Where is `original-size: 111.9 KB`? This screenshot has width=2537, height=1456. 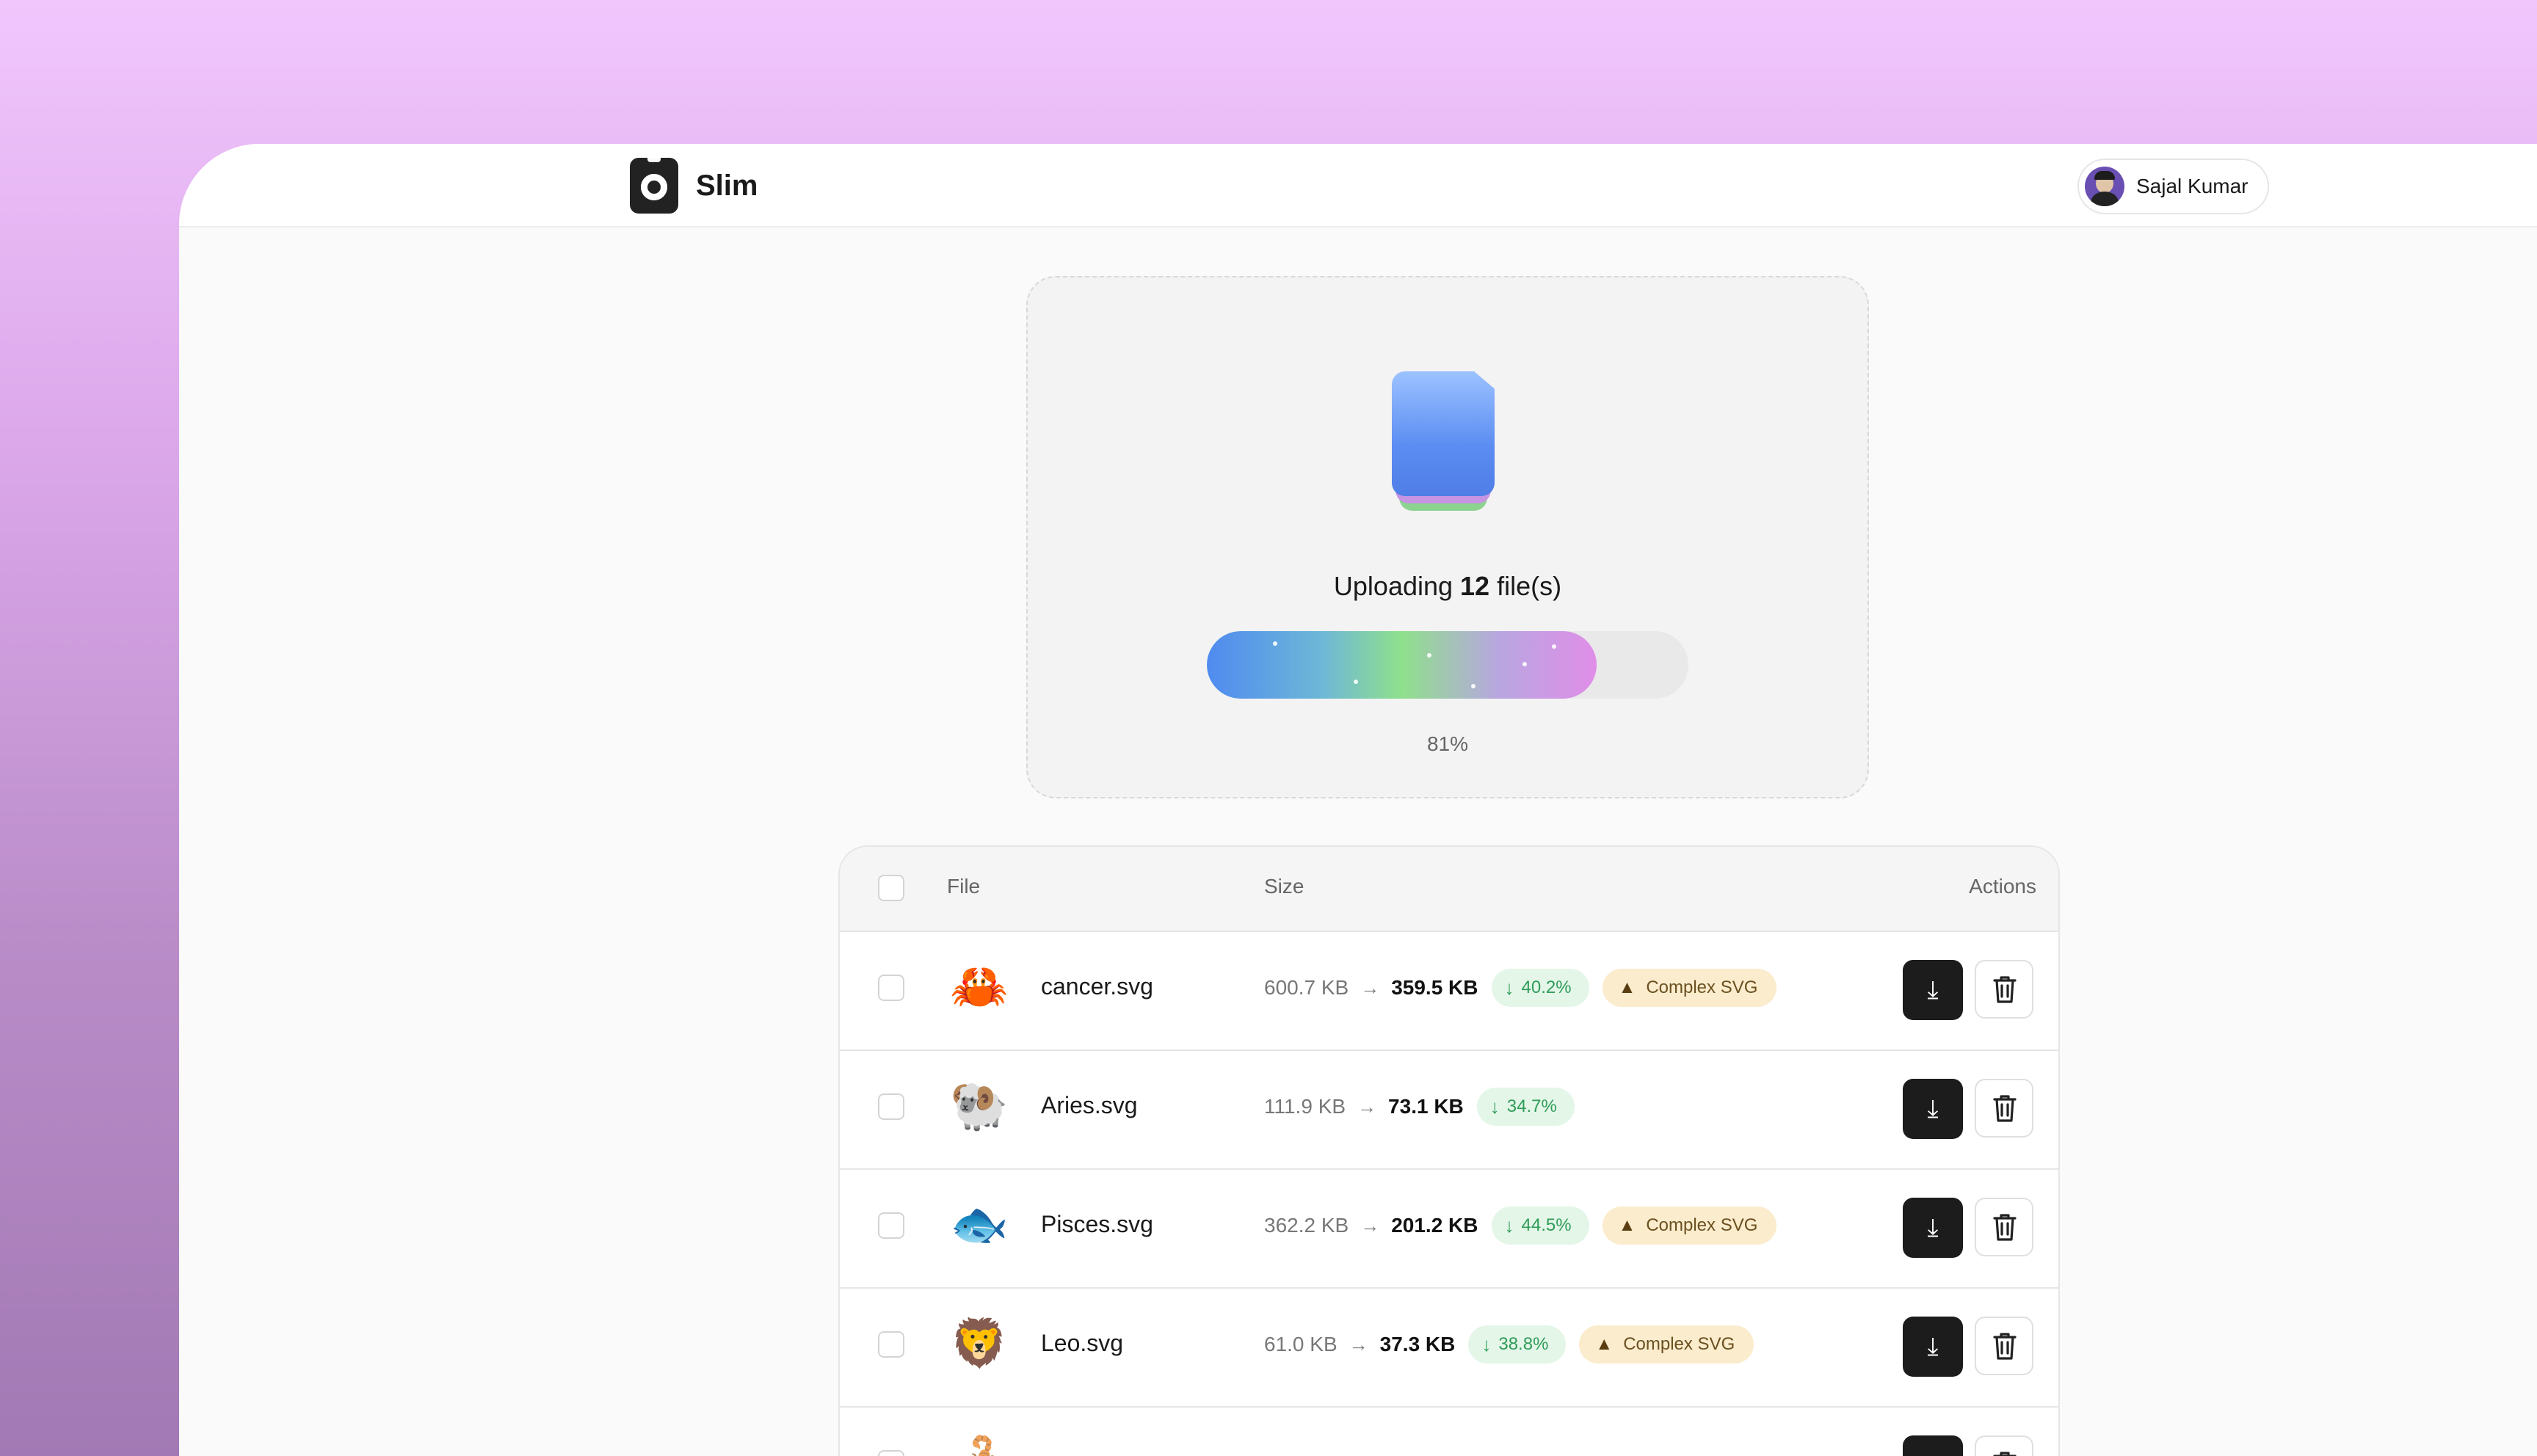
original-size: 111.9 KB is located at coordinates (1305, 1106).